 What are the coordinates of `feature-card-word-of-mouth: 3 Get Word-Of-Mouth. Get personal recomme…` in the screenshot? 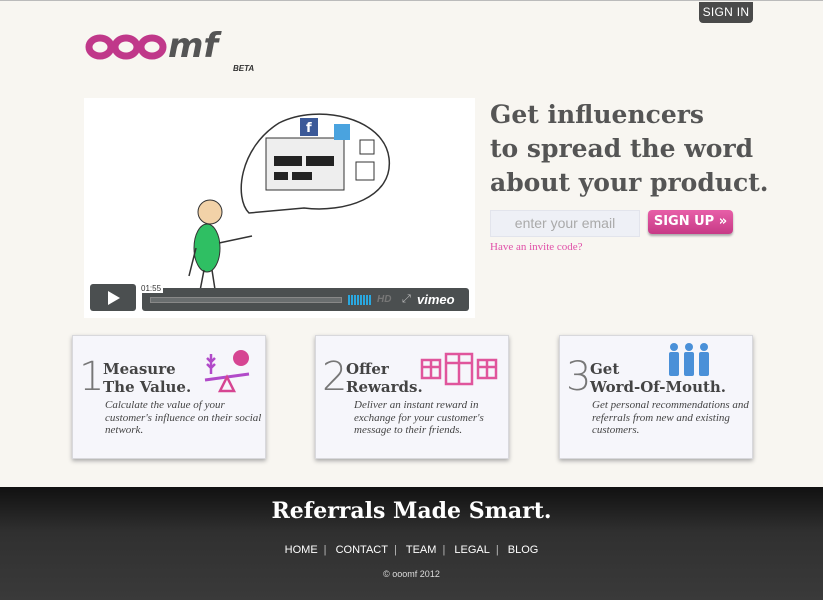 It's located at (656, 397).